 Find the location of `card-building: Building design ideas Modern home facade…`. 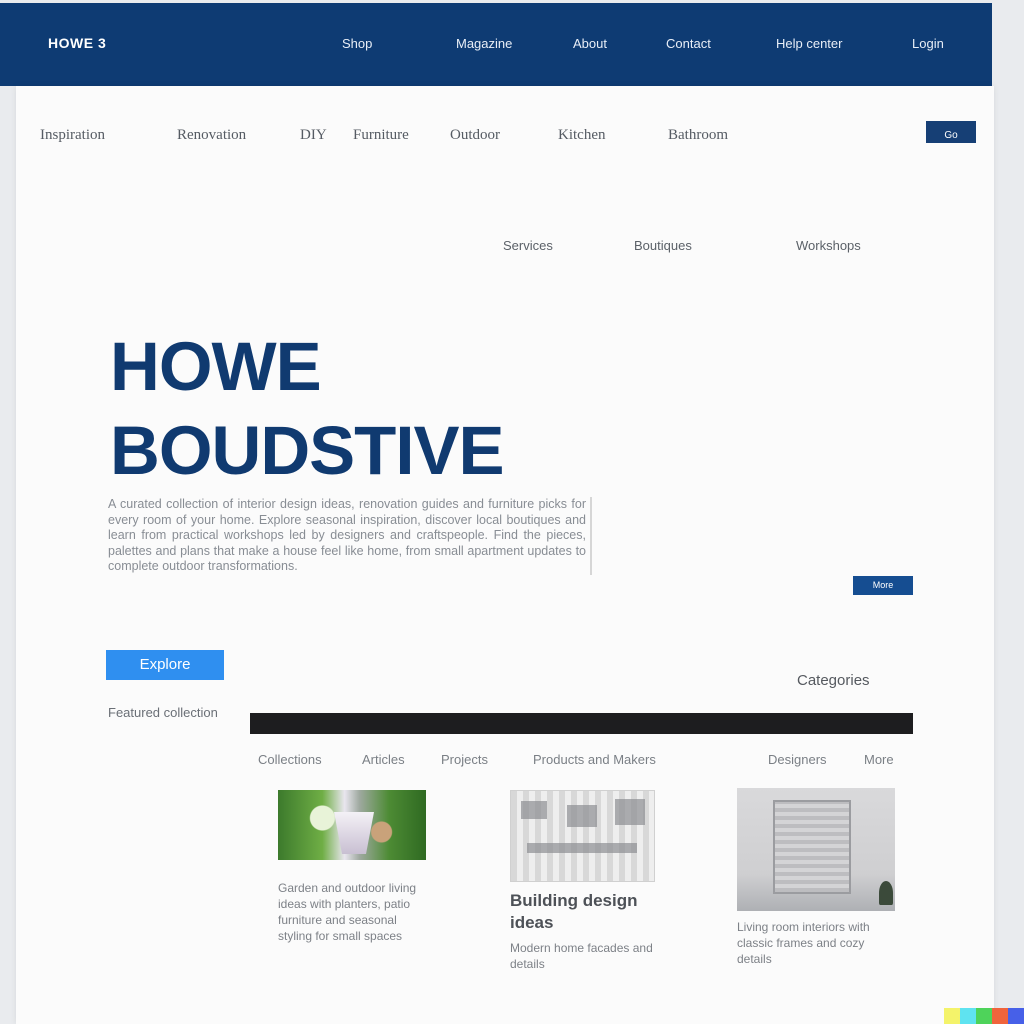

card-building: Building design ideas Modern home facade… is located at coordinates (582, 881).